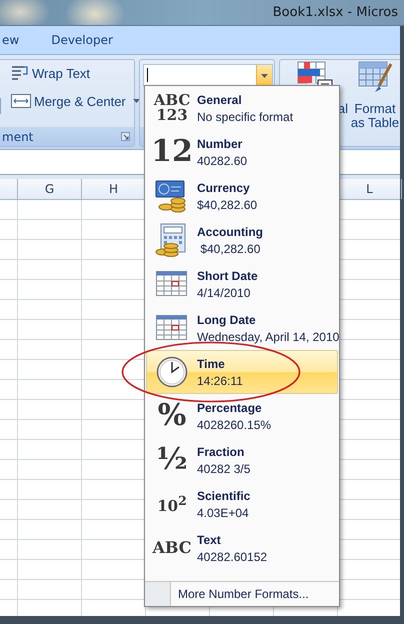 The image size is (404, 624). What do you see at coordinates (172, 548) in the screenshot?
I see `format-glyph-icon: ABC` at bounding box center [172, 548].